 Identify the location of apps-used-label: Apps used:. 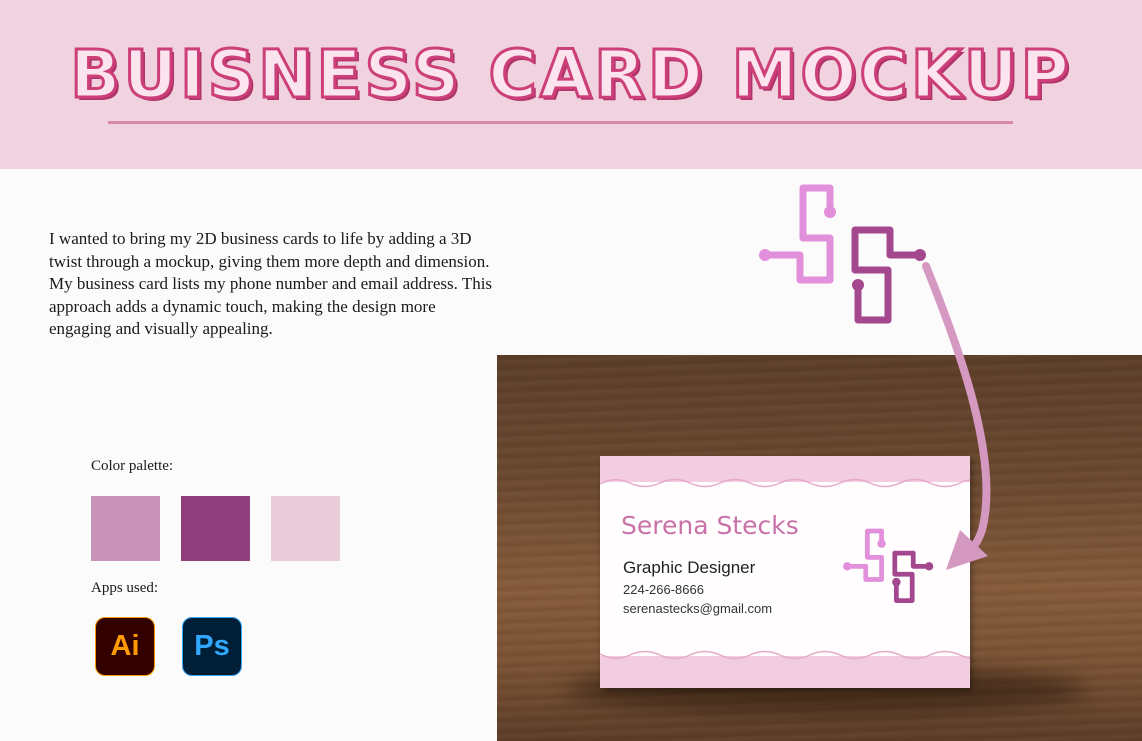
(125, 588).